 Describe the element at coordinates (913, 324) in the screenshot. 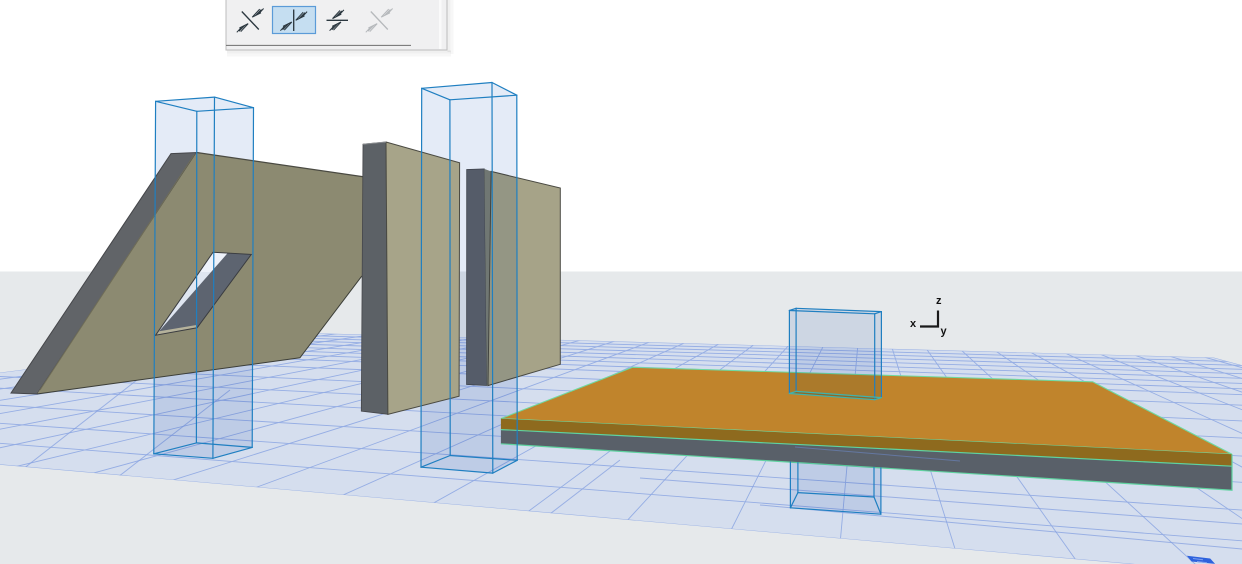

I see `svg-text: x` at that location.